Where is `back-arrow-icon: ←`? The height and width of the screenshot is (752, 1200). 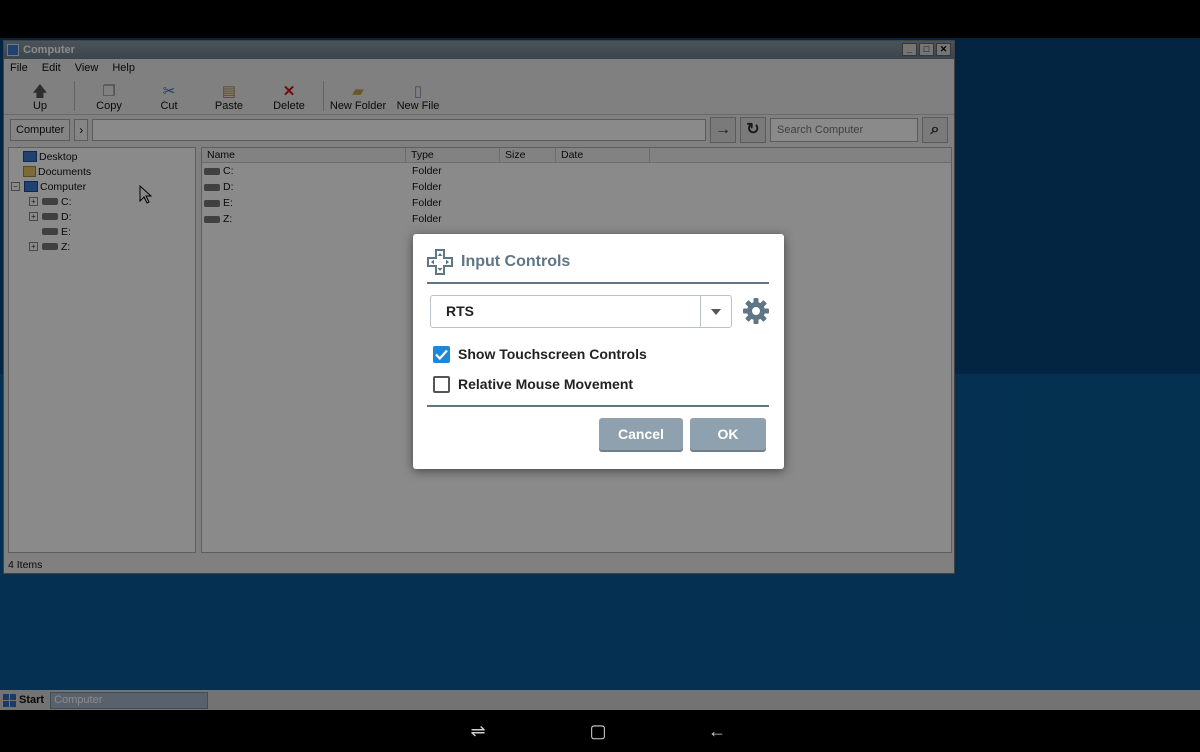 back-arrow-icon: ← is located at coordinates (717, 731).